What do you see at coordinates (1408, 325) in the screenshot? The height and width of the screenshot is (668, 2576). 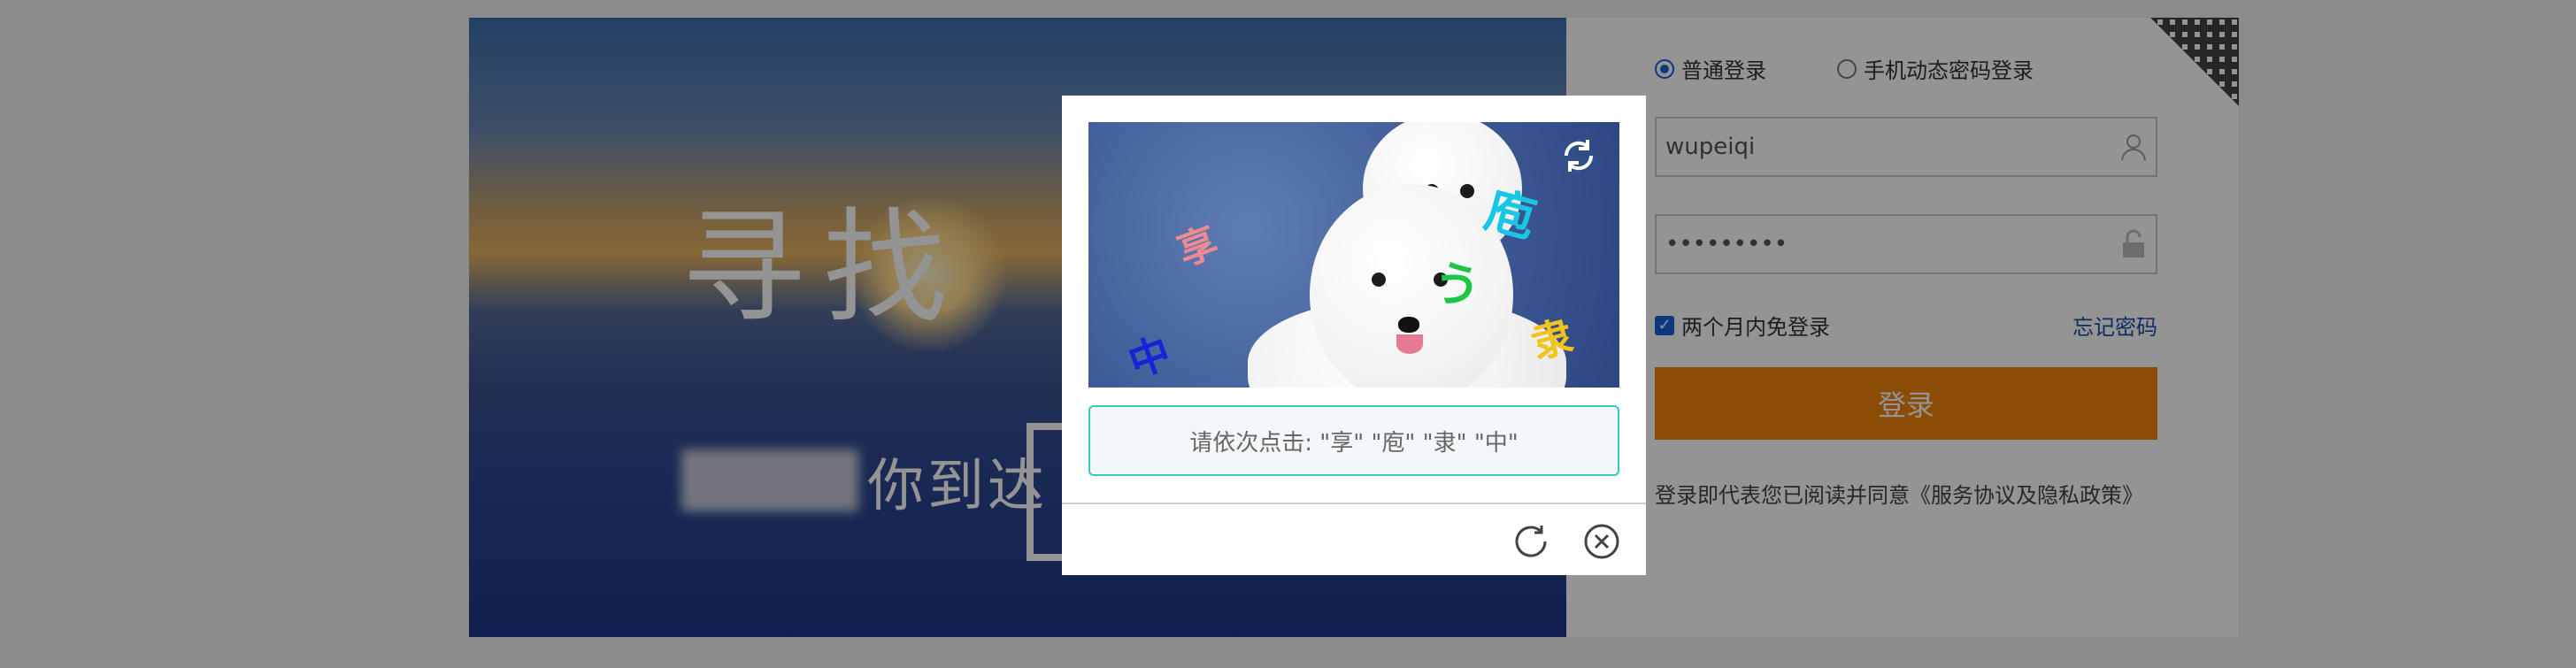 I see `dog-nose` at bounding box center [1408, 325].